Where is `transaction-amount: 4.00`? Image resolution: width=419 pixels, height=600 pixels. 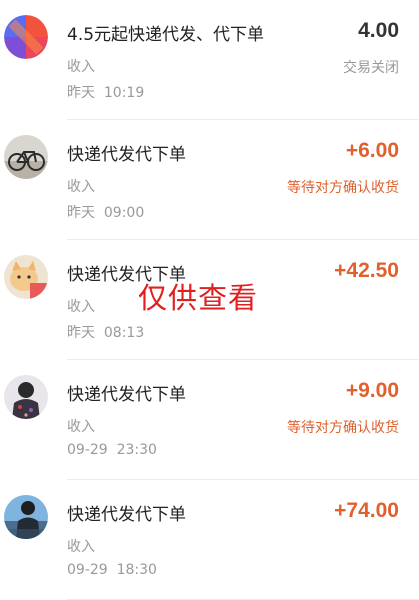
transaction-amount: 4.00 is located at coordinates (378, 30).